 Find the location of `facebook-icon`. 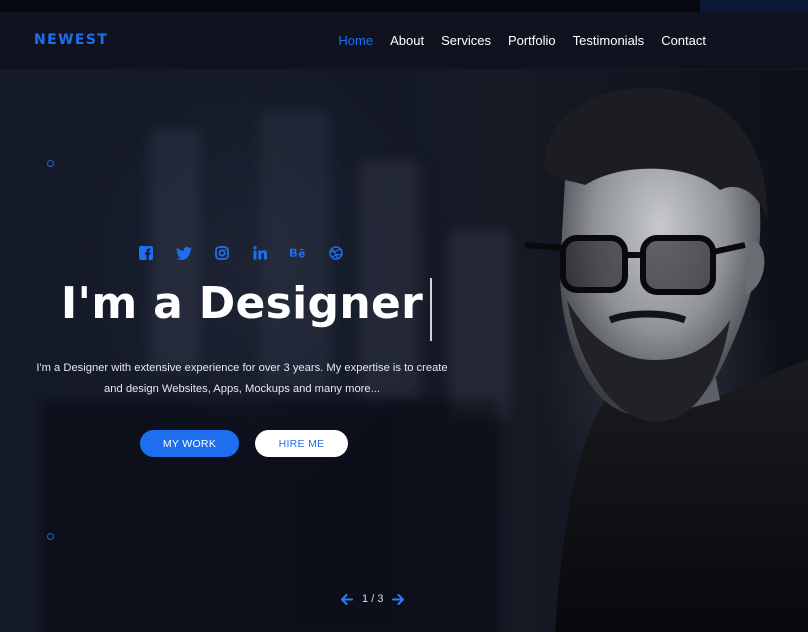

facebook-icon is located at coordinates (146, 253).